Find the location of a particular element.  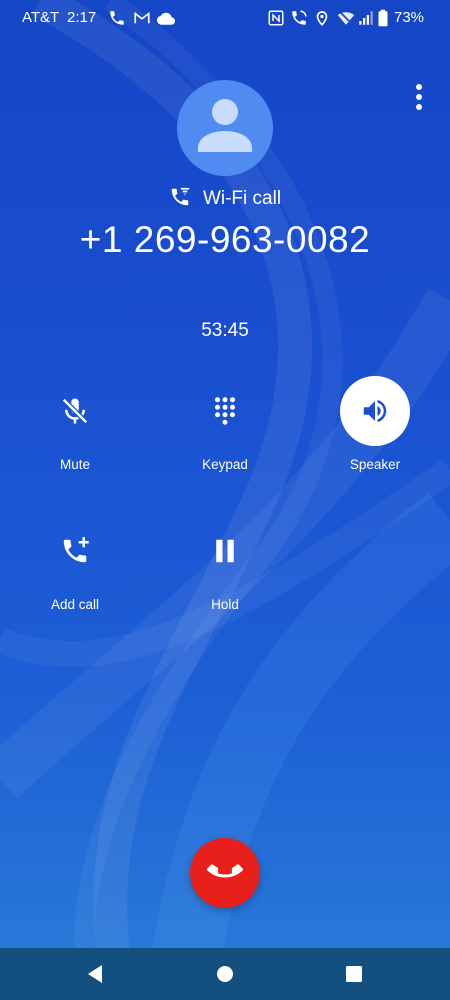

keypad-icon-wrap is located at coordinates (225, 411).